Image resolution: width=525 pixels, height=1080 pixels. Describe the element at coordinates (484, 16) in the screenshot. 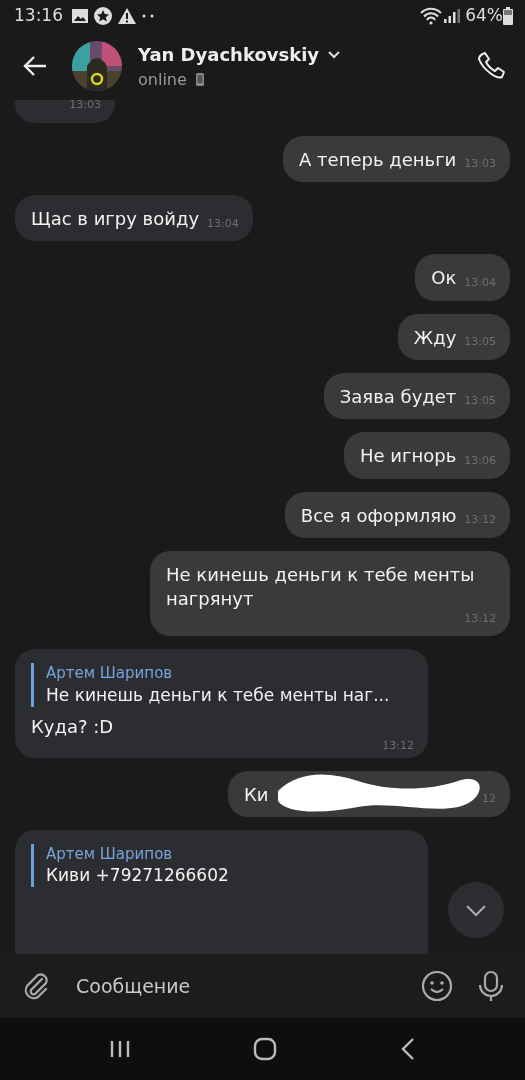

I see `battery-level: 64%` at that location.